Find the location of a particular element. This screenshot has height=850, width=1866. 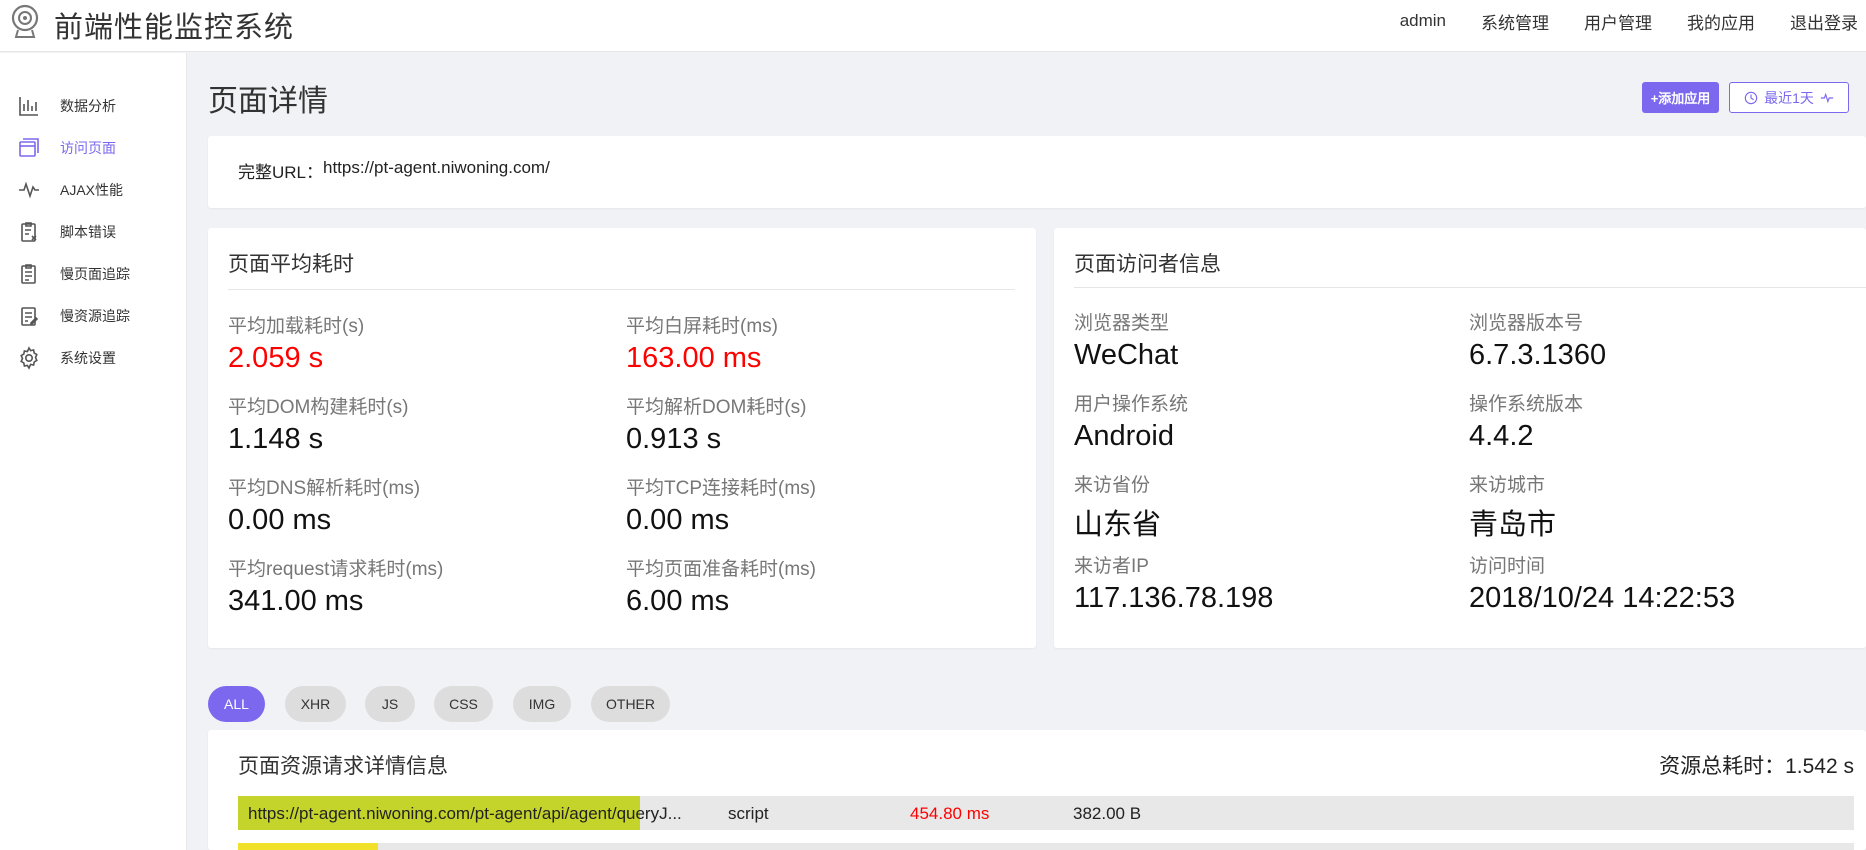

sidebar-item-system-settings: 系统设置 is located at coordinates (93, 358).